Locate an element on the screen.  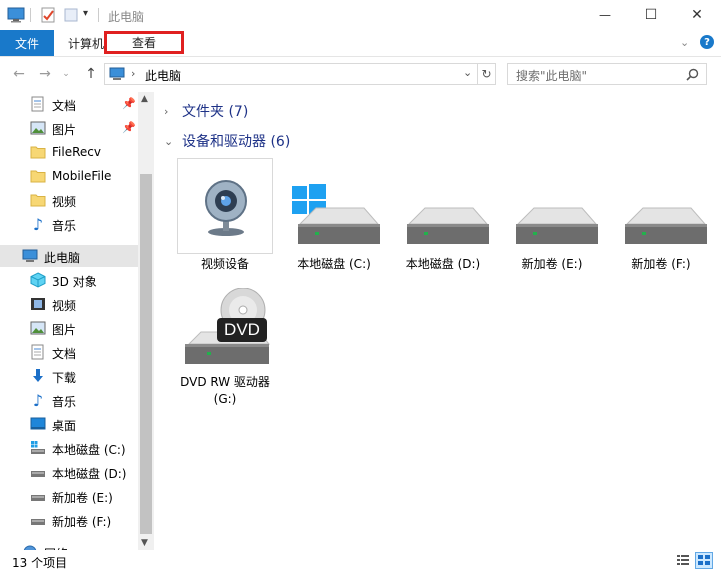
nav-item-label: 新加卷 (E:) is located at coordinates (82, 498).